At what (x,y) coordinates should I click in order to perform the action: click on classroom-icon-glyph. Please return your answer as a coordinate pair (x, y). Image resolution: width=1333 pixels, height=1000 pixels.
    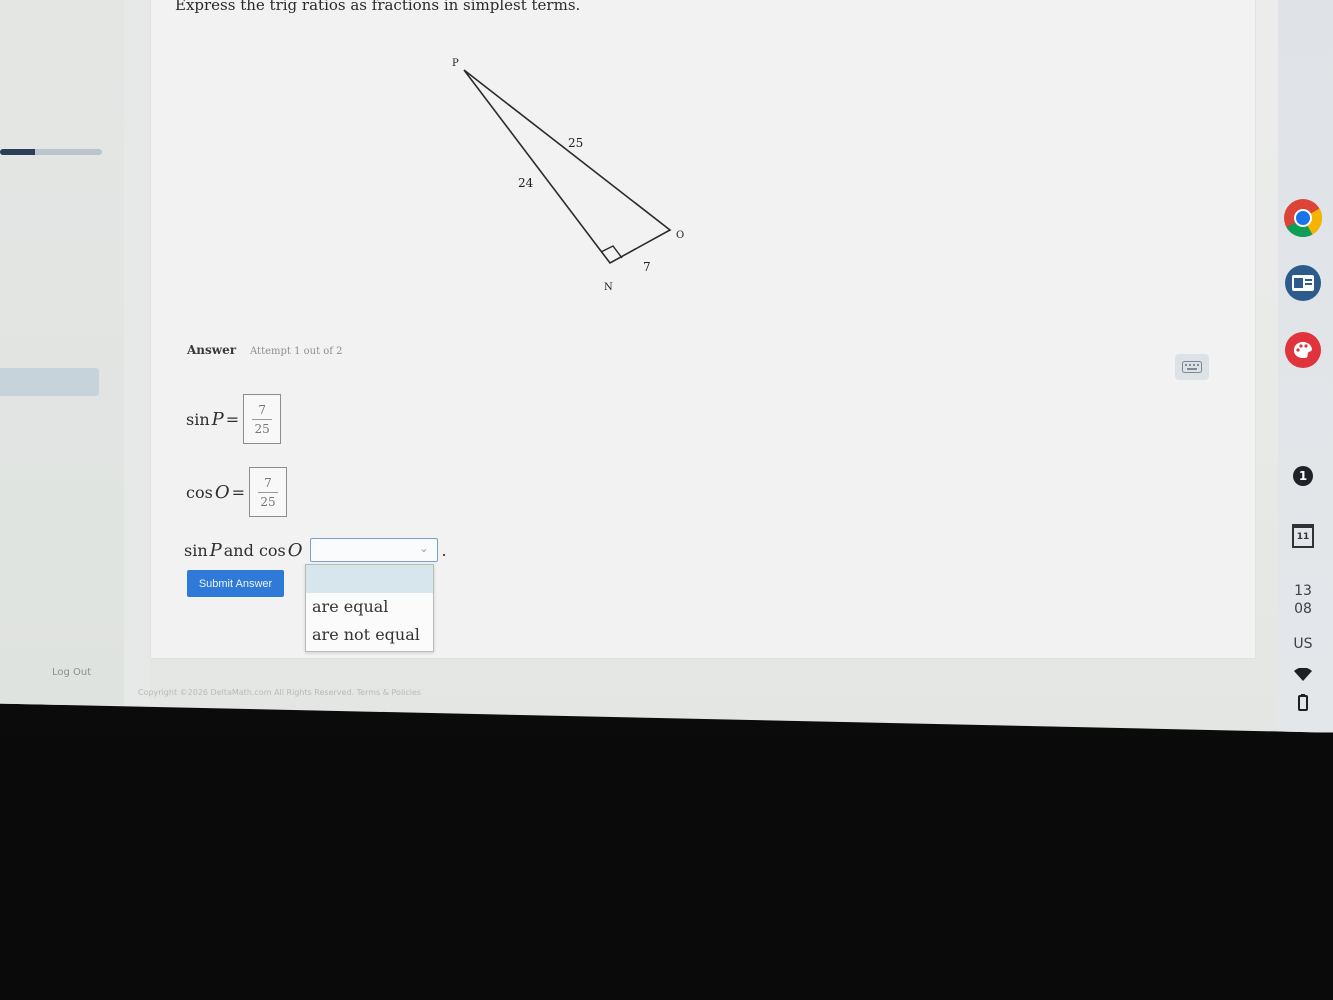
    Looking at the image, I should click on (1303, 283).